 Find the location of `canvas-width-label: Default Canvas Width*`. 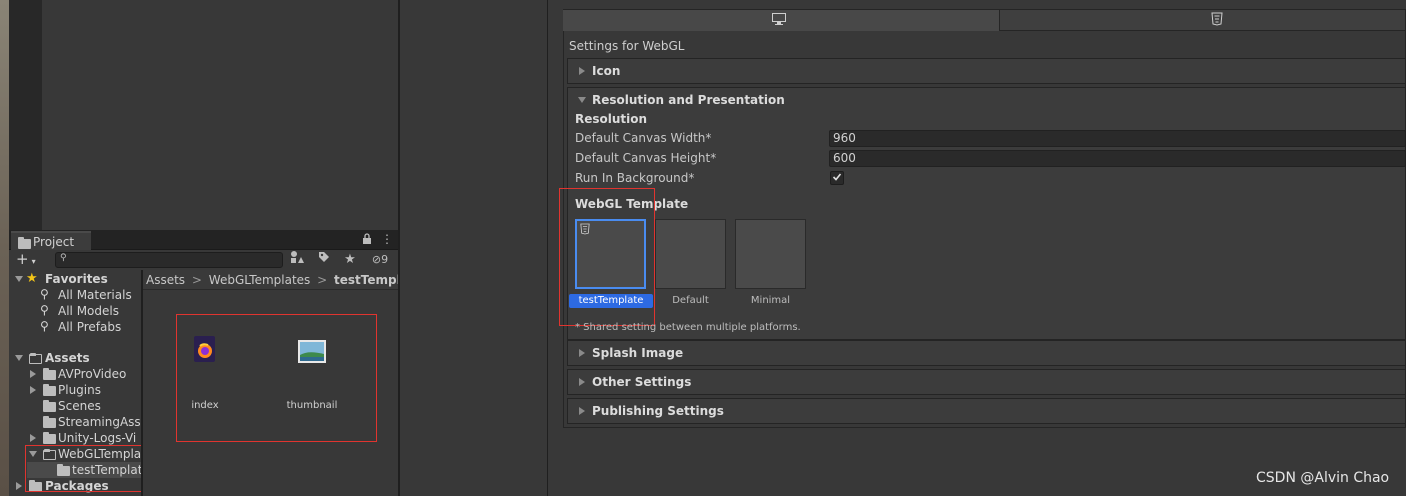

canvas-width-label: Default Canvas Width* is located at coordinates (643, 138).